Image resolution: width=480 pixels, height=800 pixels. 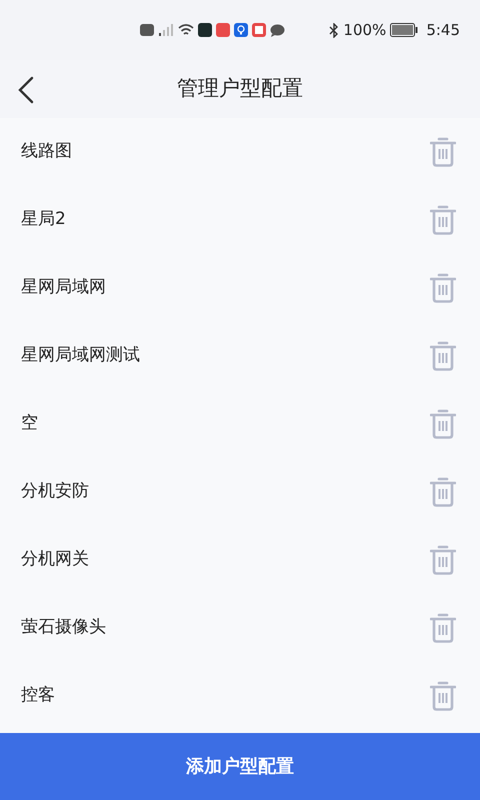 I want to click on item-name: 线路图, so click(x=46, y=152).